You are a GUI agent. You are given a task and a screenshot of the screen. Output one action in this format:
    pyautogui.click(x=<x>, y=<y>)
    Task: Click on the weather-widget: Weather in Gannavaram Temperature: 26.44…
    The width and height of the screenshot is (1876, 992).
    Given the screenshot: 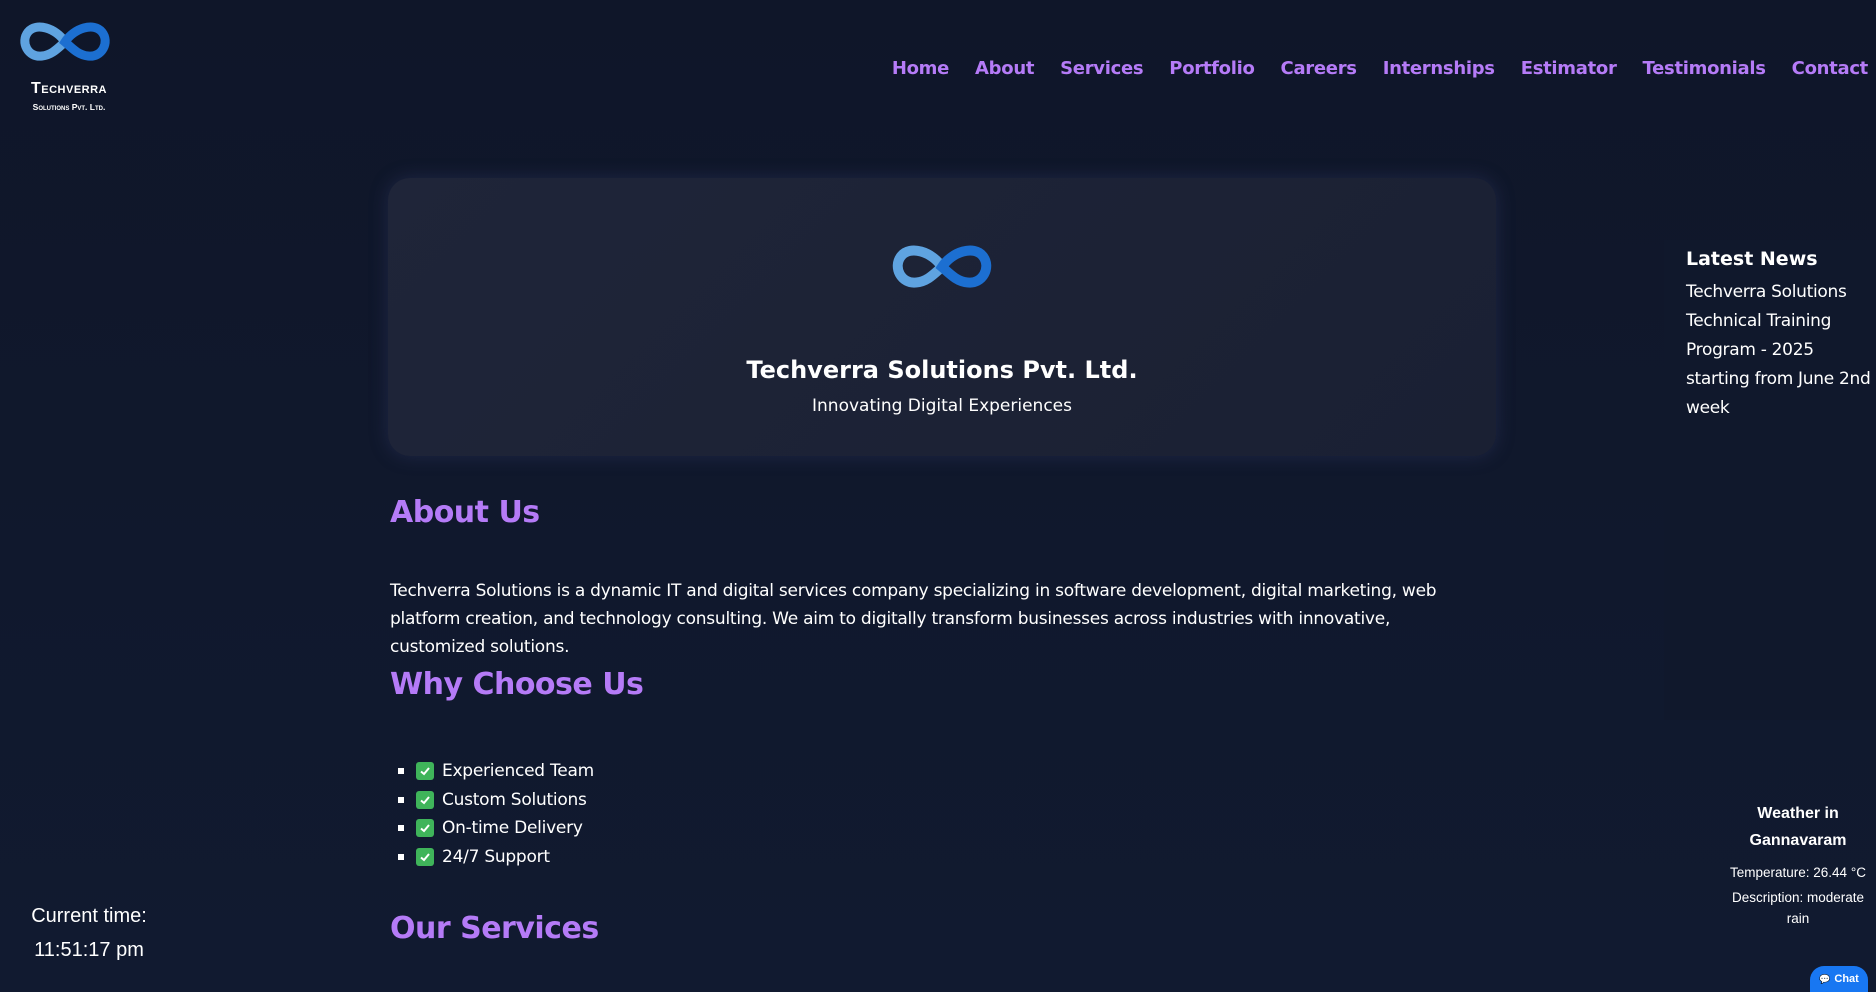 What is the action you would take?
    pyautogui.click(x=1798, y=864)
    